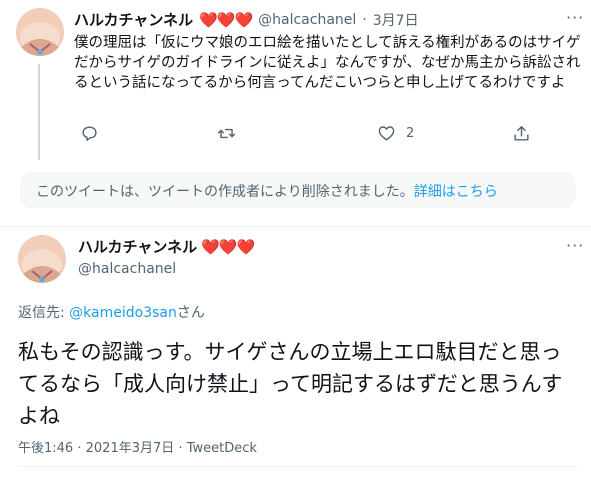  I want to click on tweet-source: TweetDeck, so click(222, 448).